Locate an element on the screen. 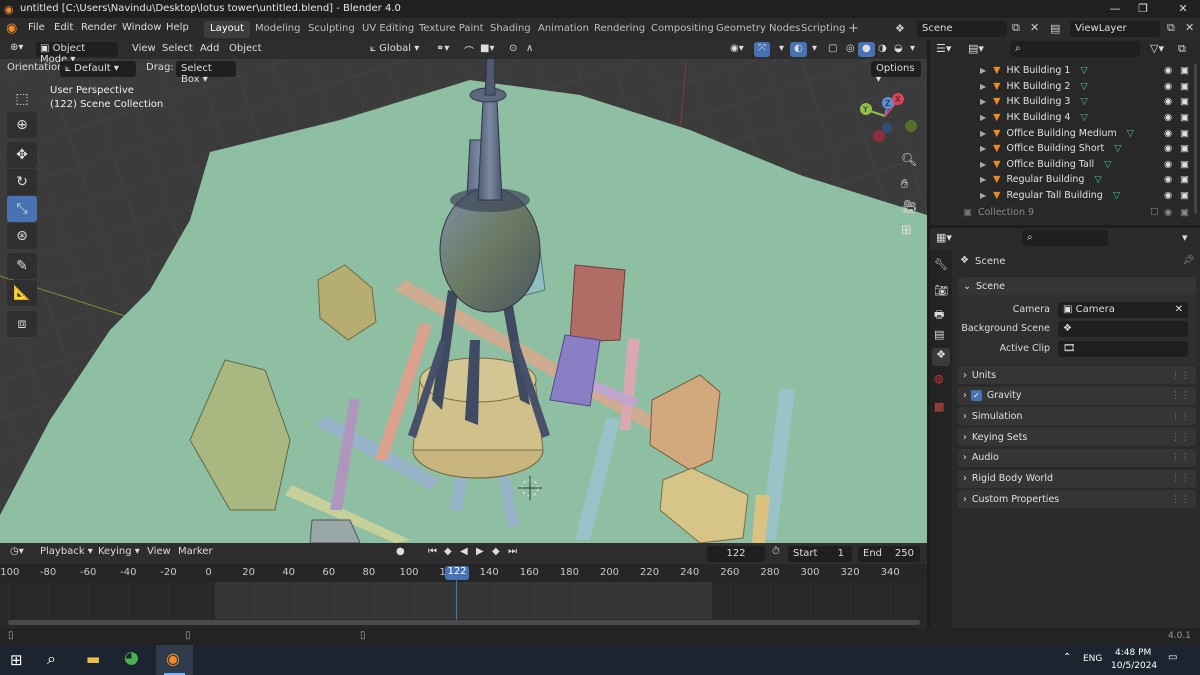 This screenshot has height=675, width=1200. play-reverse-icon: ◀ is located at coordinates (464, 552).